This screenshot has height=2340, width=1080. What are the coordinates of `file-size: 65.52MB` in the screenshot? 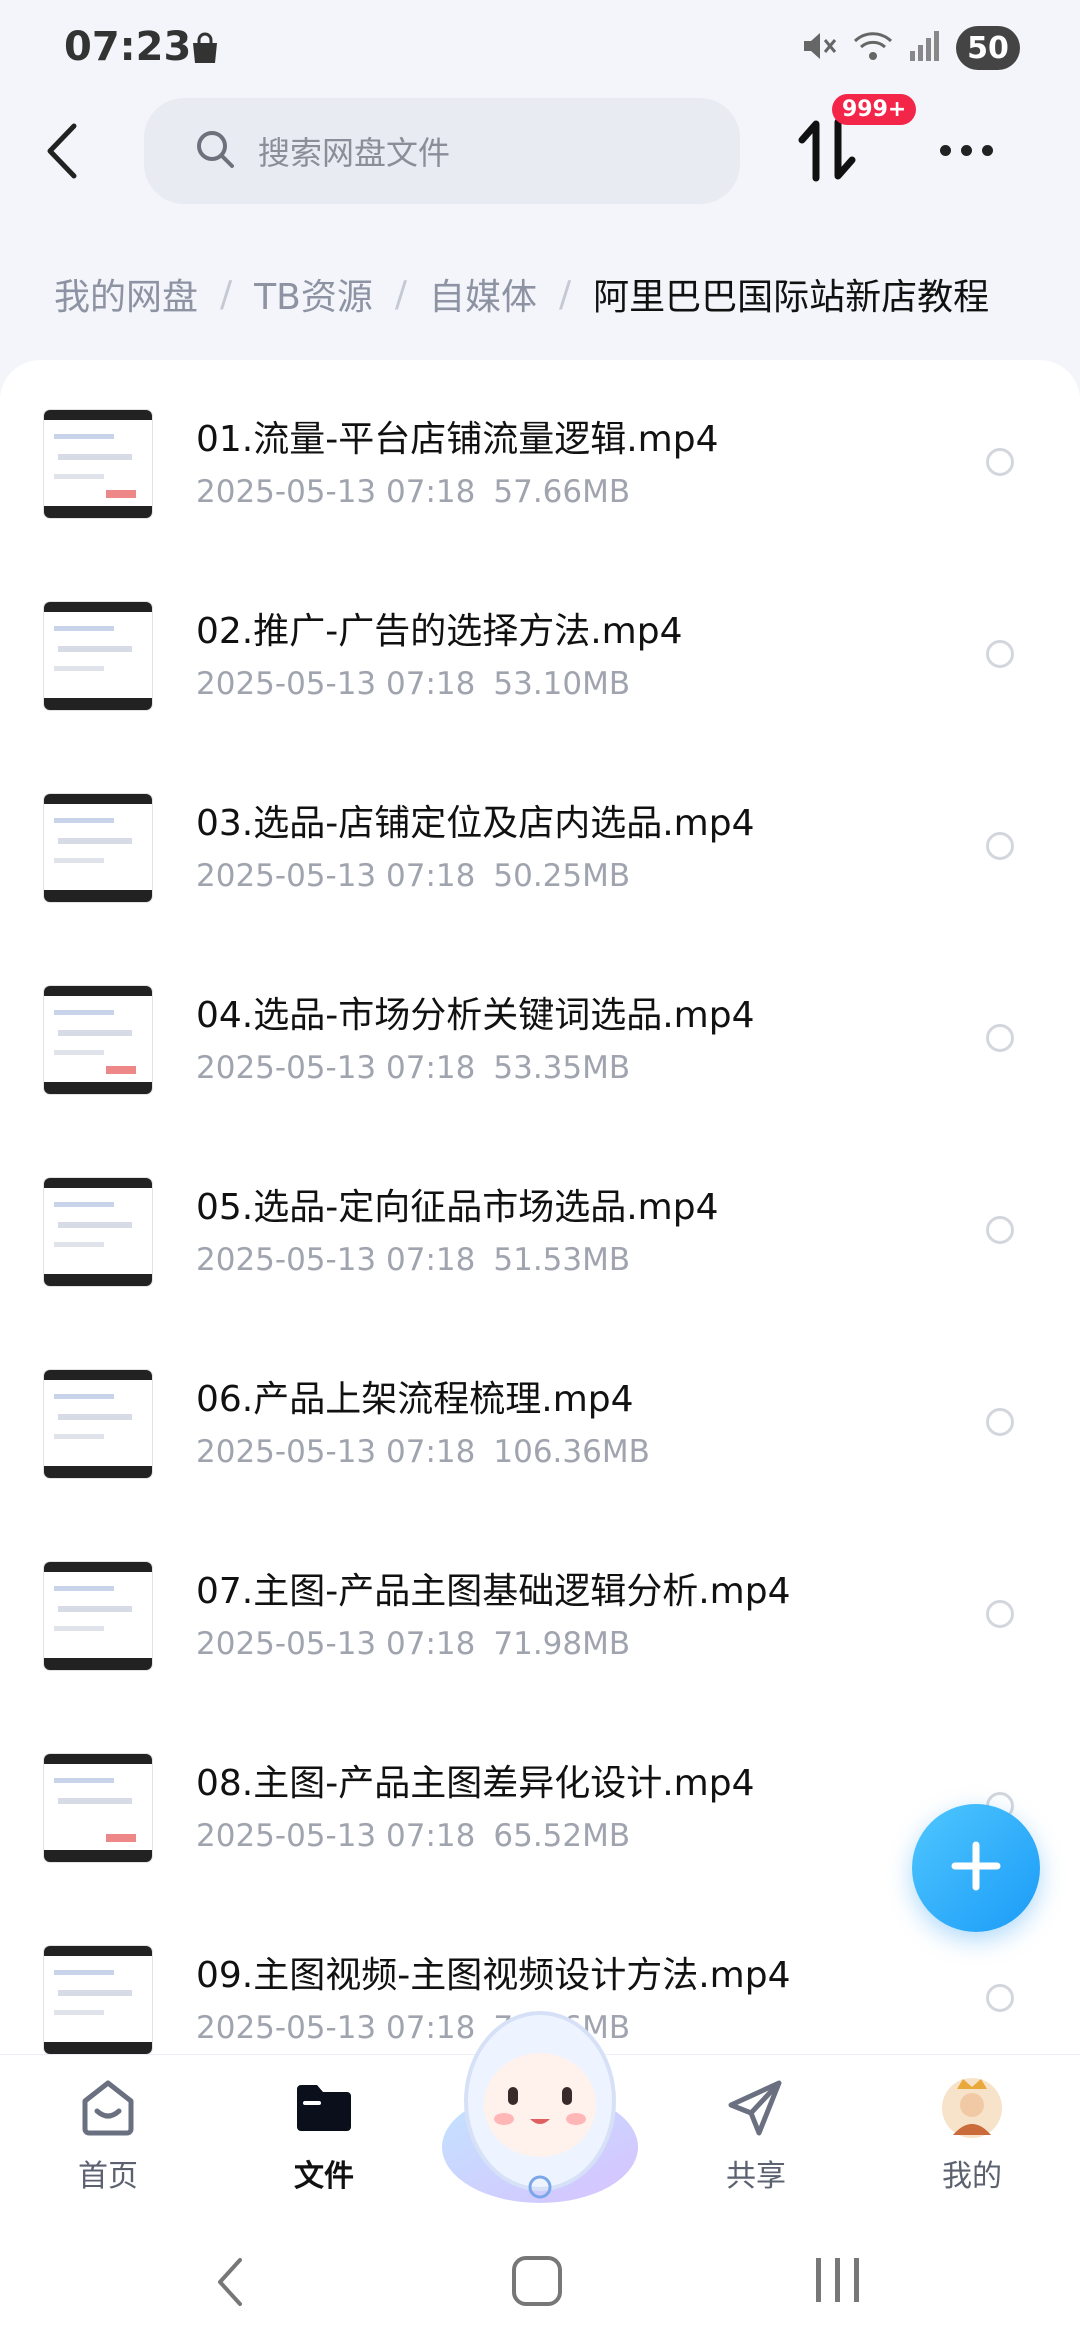 It's located at (562, 1836).